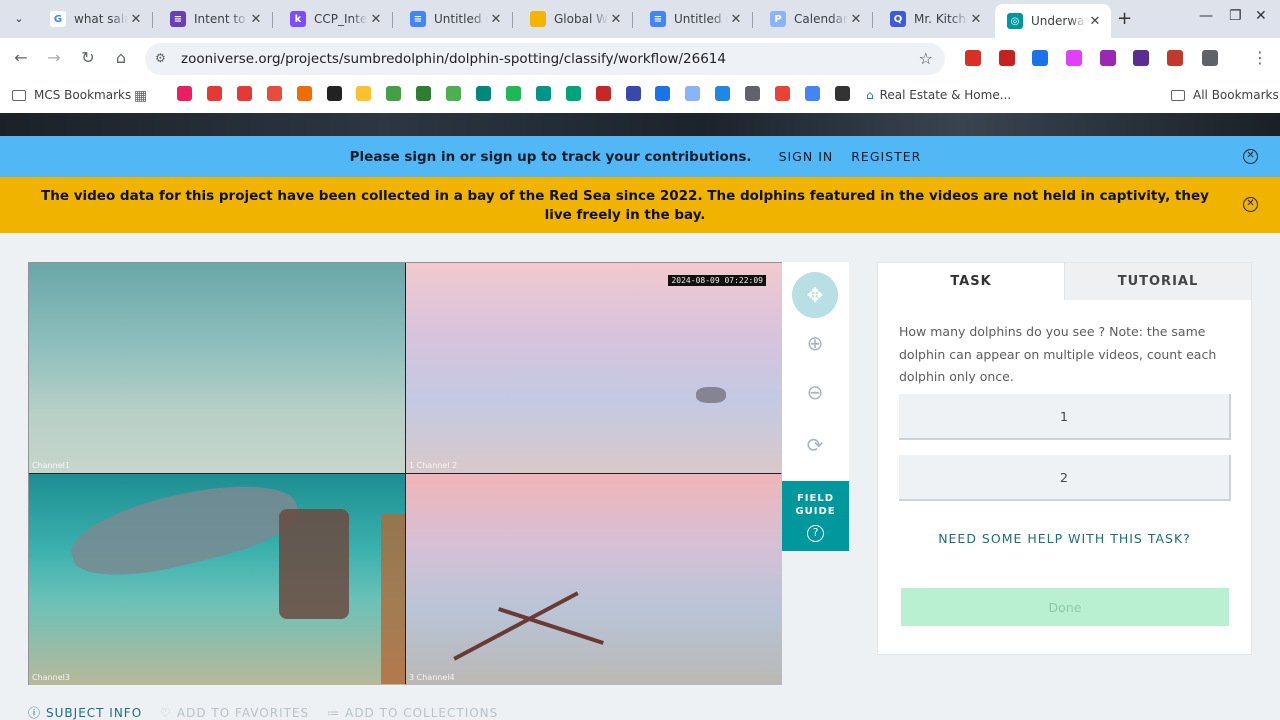 The width and height of the screenshot is (1280, 720). Describe the element at coordinates (926, 58) in the screenshot. I see `bookmark-star-icon: ☆` at that location.